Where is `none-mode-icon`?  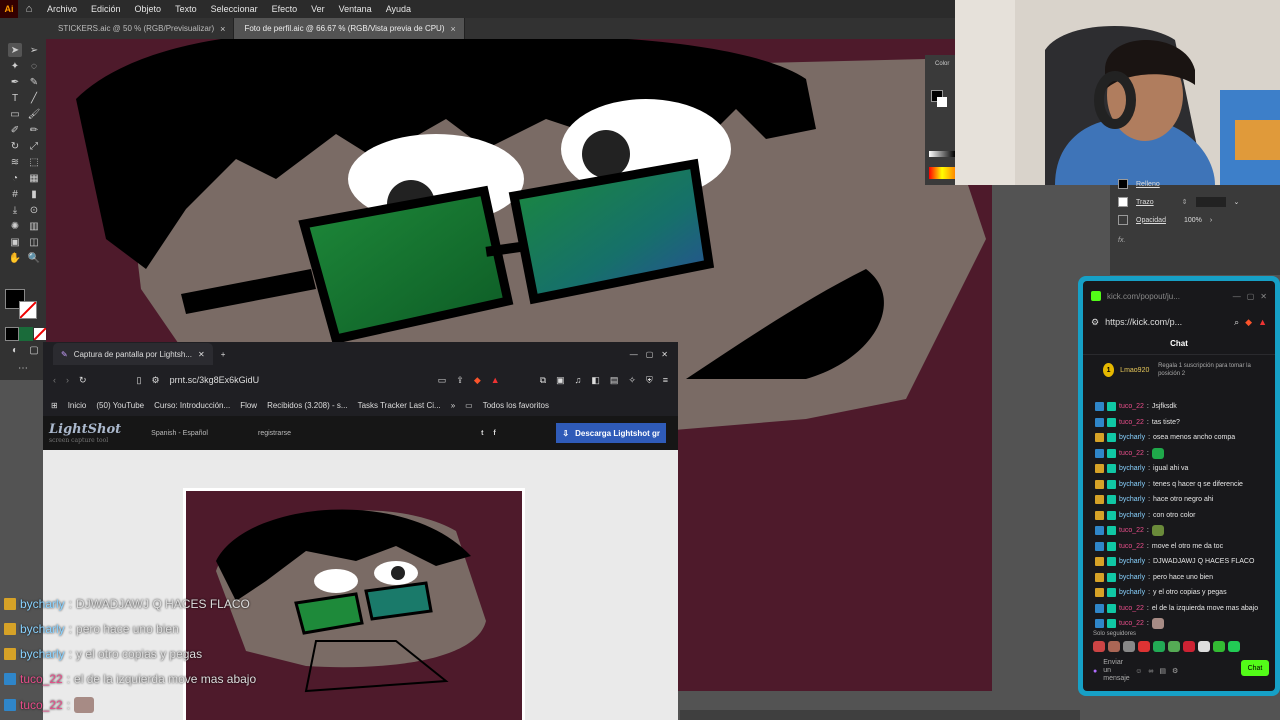 none-mode-icon is located at coordinates (40, 334).